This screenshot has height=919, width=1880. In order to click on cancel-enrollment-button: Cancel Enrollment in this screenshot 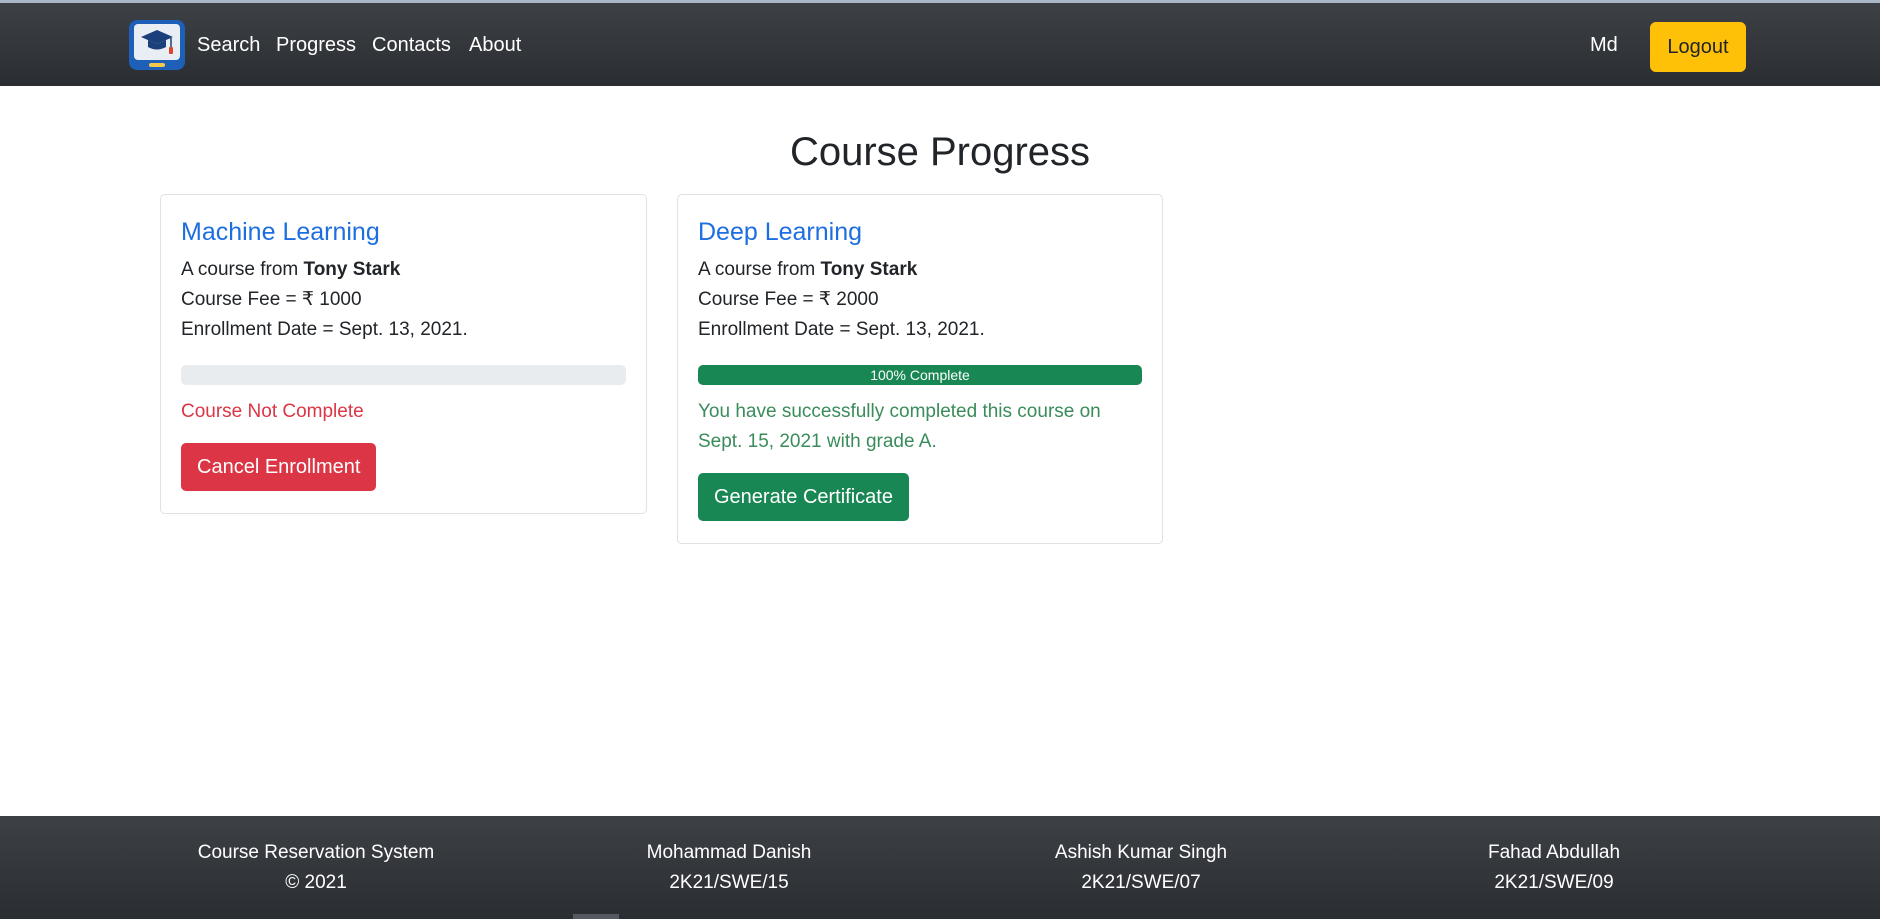, I will do `click(279, 467)`.